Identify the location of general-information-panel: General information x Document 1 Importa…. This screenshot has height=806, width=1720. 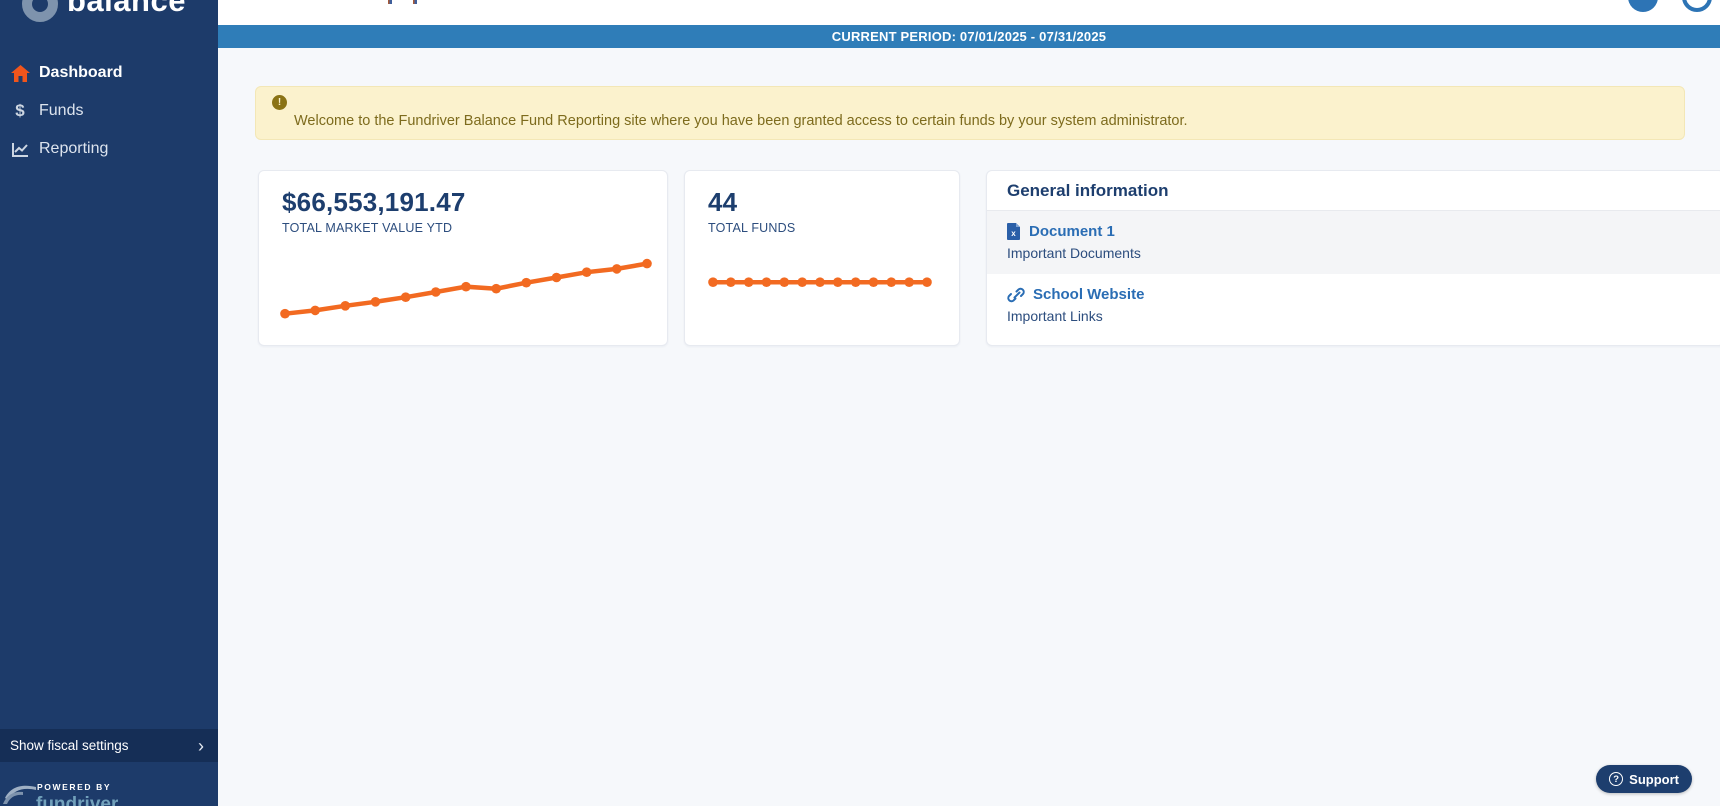
(1353, 258).